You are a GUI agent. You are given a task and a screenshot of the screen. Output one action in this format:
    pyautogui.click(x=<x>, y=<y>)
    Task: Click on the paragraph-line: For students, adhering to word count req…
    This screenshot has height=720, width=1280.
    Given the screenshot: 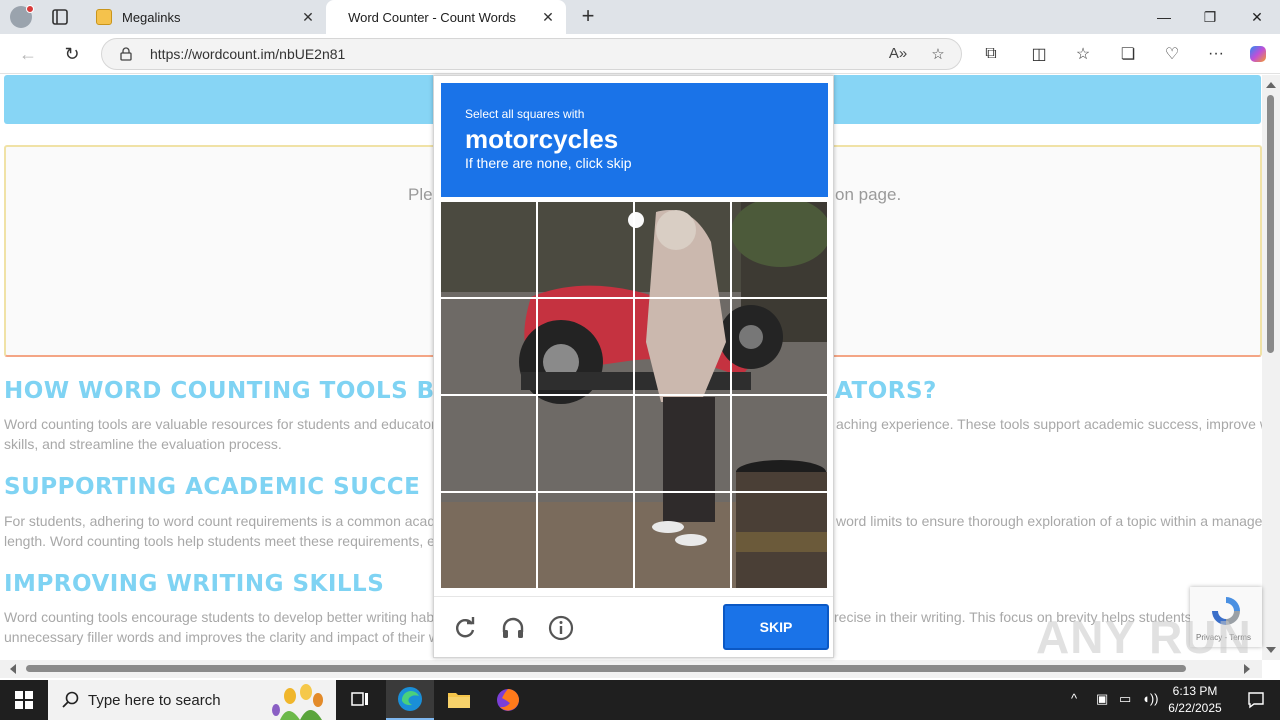 What is the action you would take?
    pyautogui.click(x=220, y=521)
    